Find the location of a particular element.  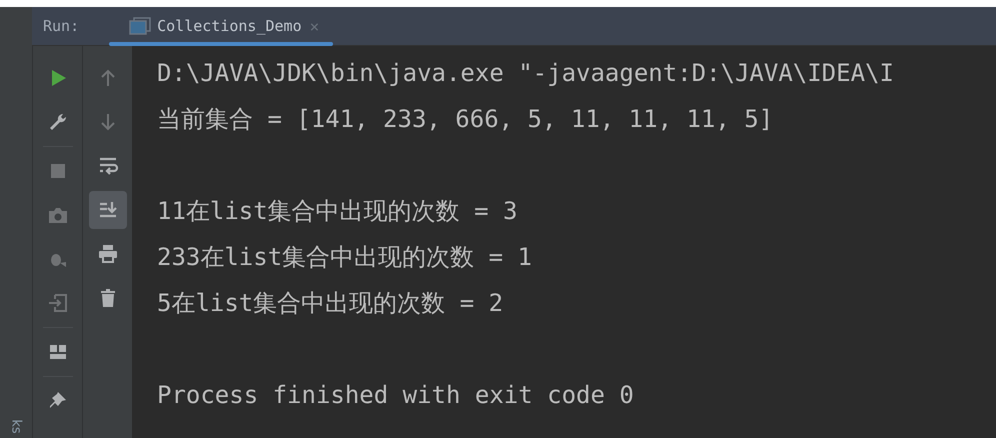

tab-title: Collections_Demo is located at coordinates (229, 26).